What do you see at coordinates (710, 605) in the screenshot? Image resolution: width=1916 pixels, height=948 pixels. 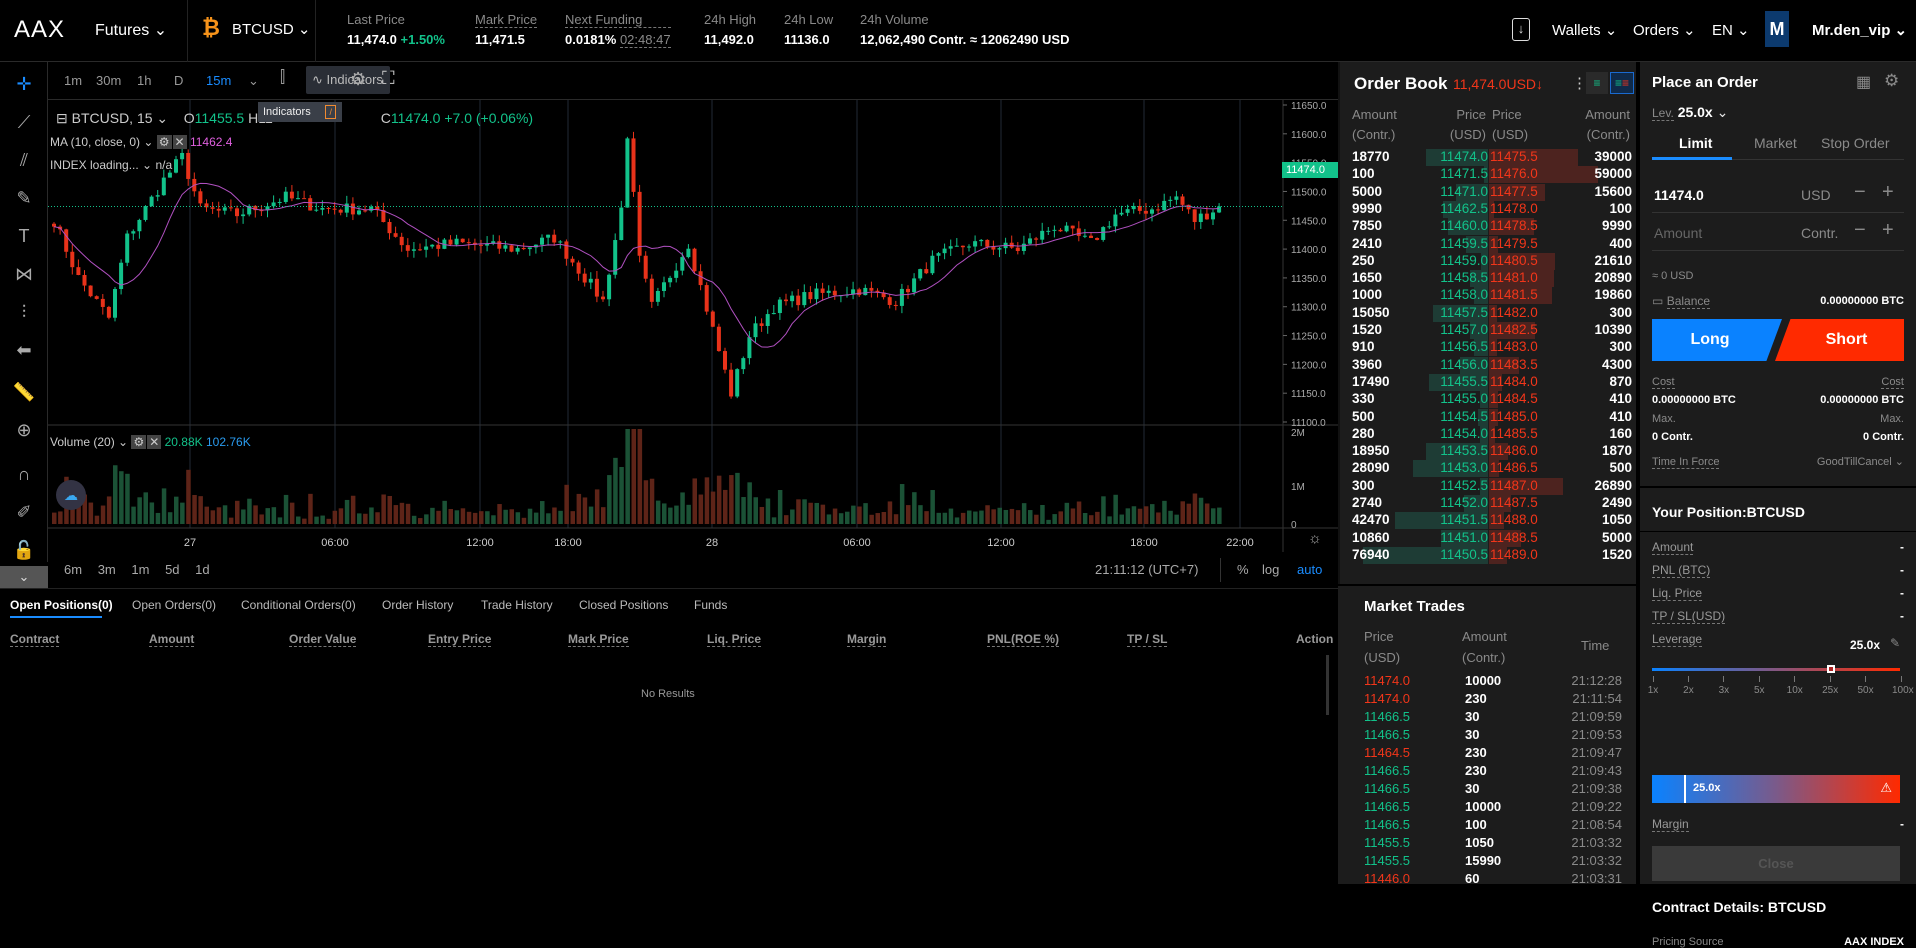 I see `tab-funds: Funds` at bounding box center [710, 605].